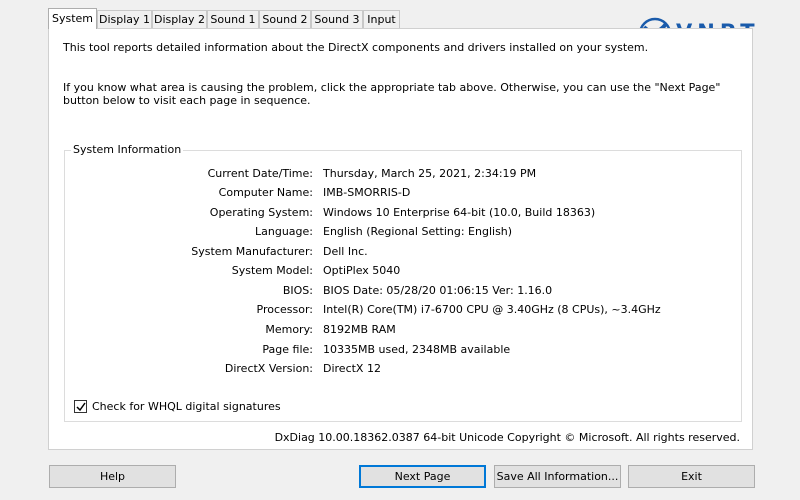  Describe the element at coordinates (252, 251) in the screenshot. I see `info-label: System Manufacturer:` at that location.